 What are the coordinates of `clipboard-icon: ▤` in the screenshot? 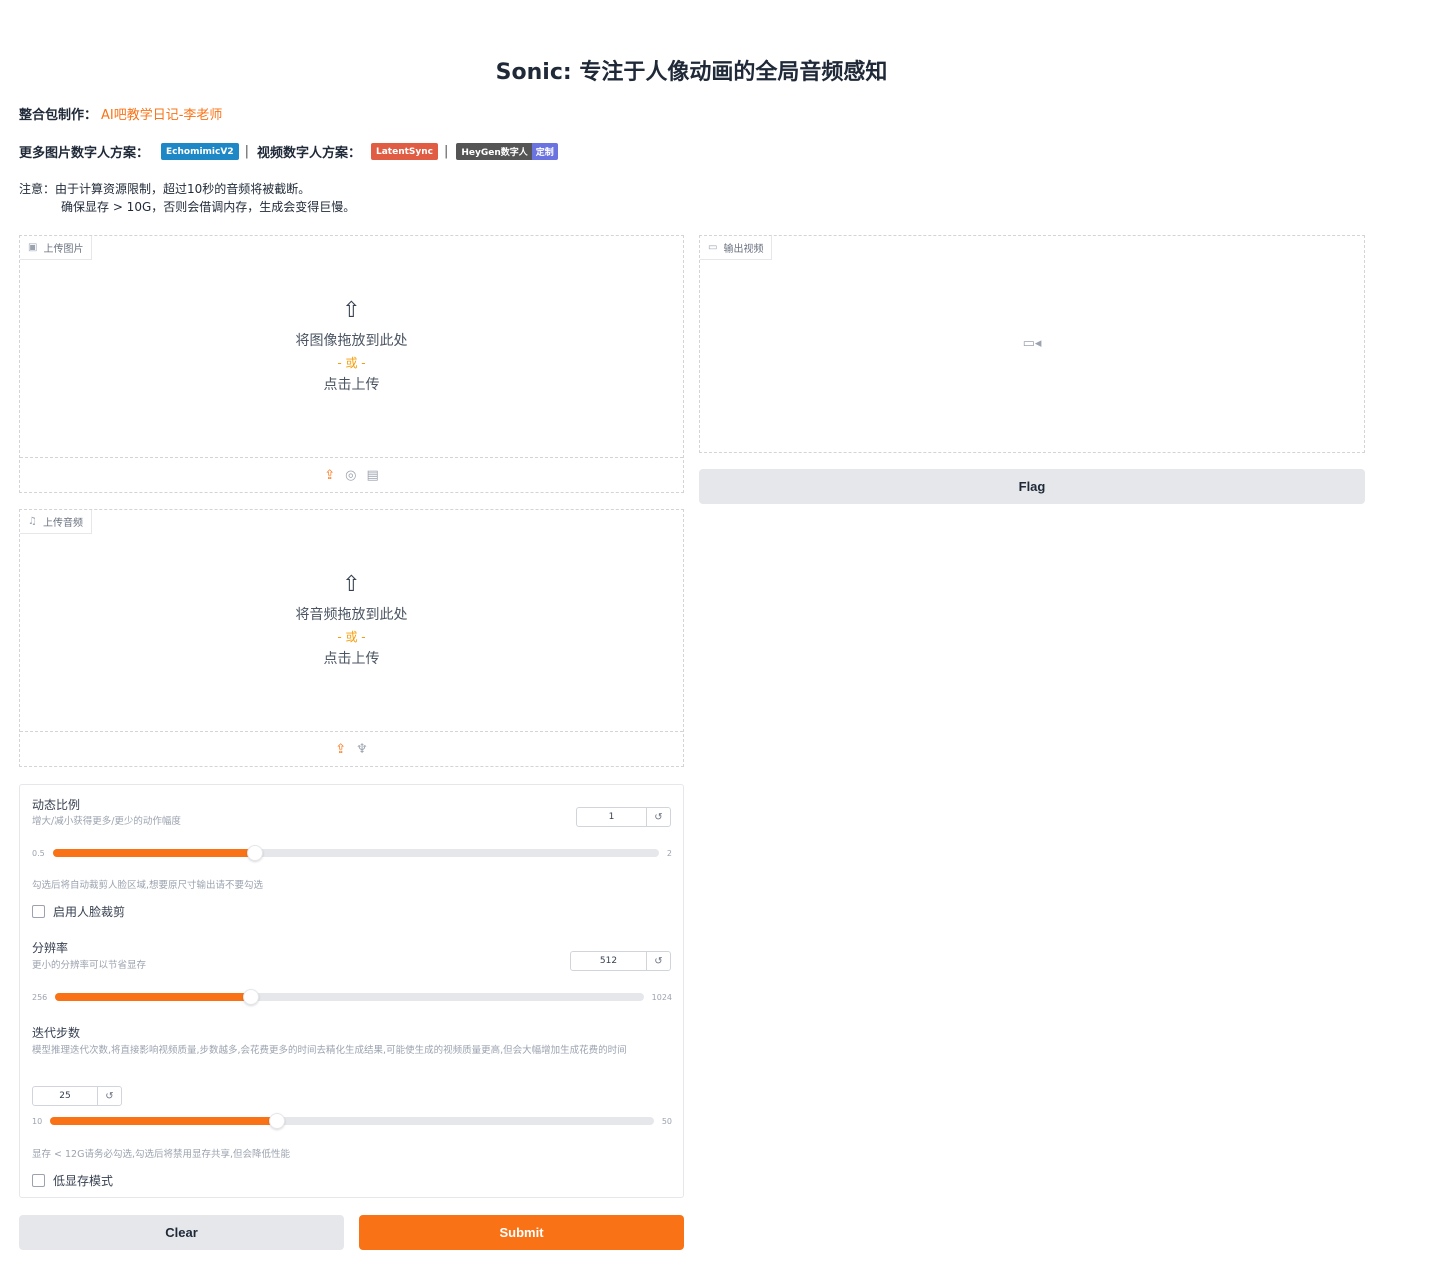 It's located at (372, 475).